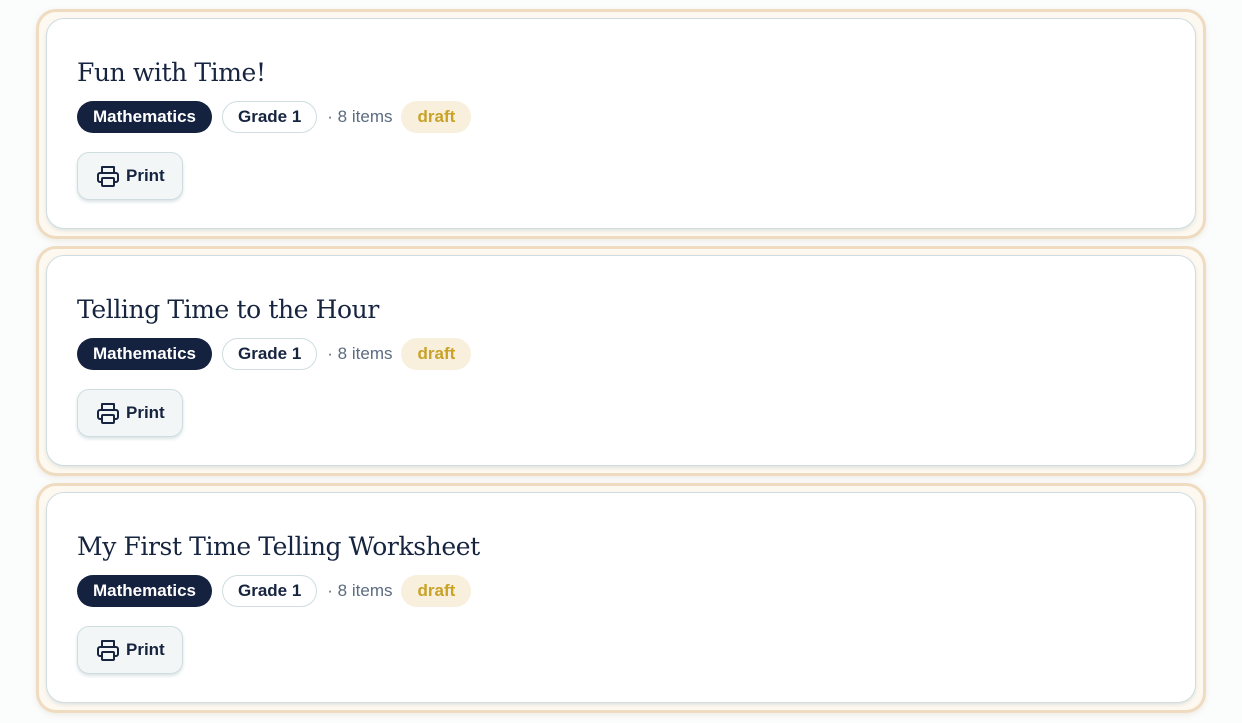 This screenshot has height=723, width=1242. Describe the element at coordinates (621, 547) in the screenshot. I see `worksheet-title: My First Time Telling Worksheet` at that location.